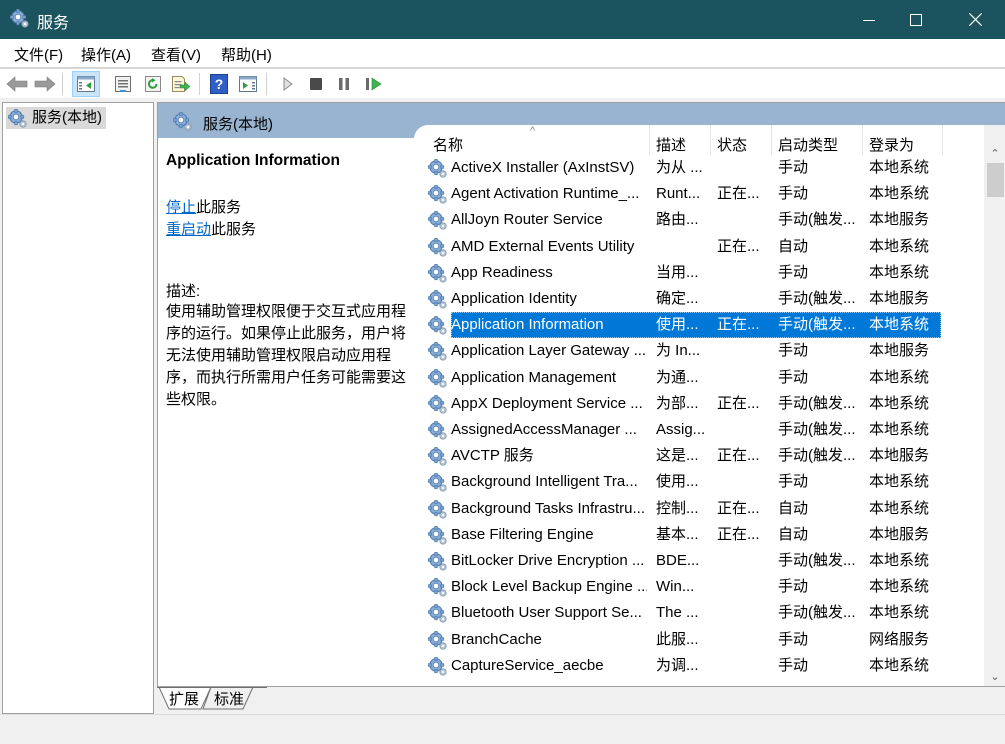 The height and width of the screenshot is (744, 1005). I want to click on back-button, so click(17, 84).